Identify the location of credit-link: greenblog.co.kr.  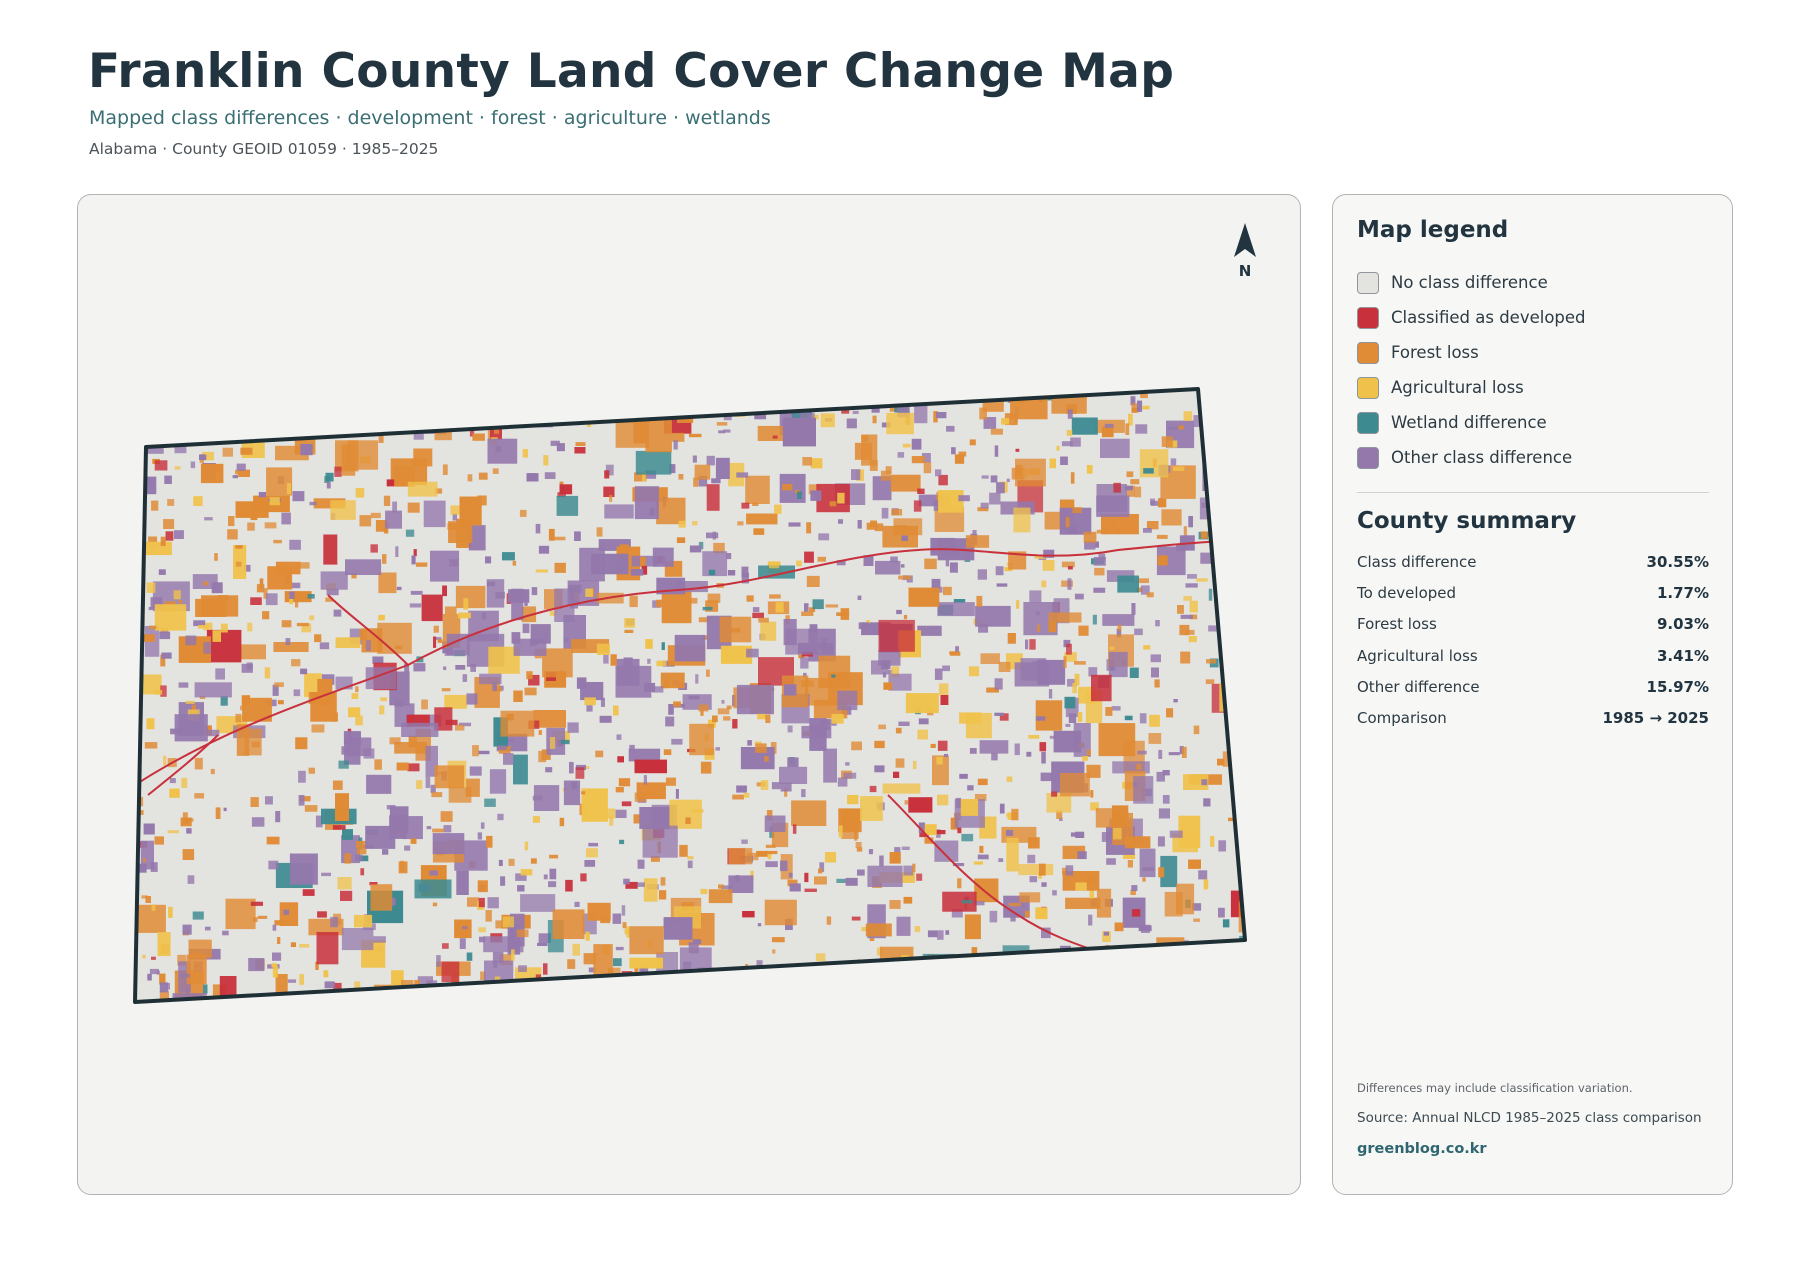
(1422, 1149).